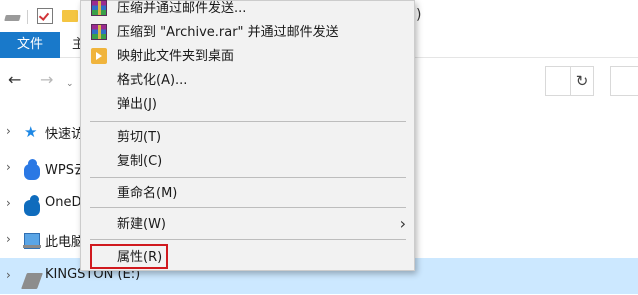  Describe the element at coordinates (30, 45) in the screenshot. I see `tab-file: 文件` at that location.